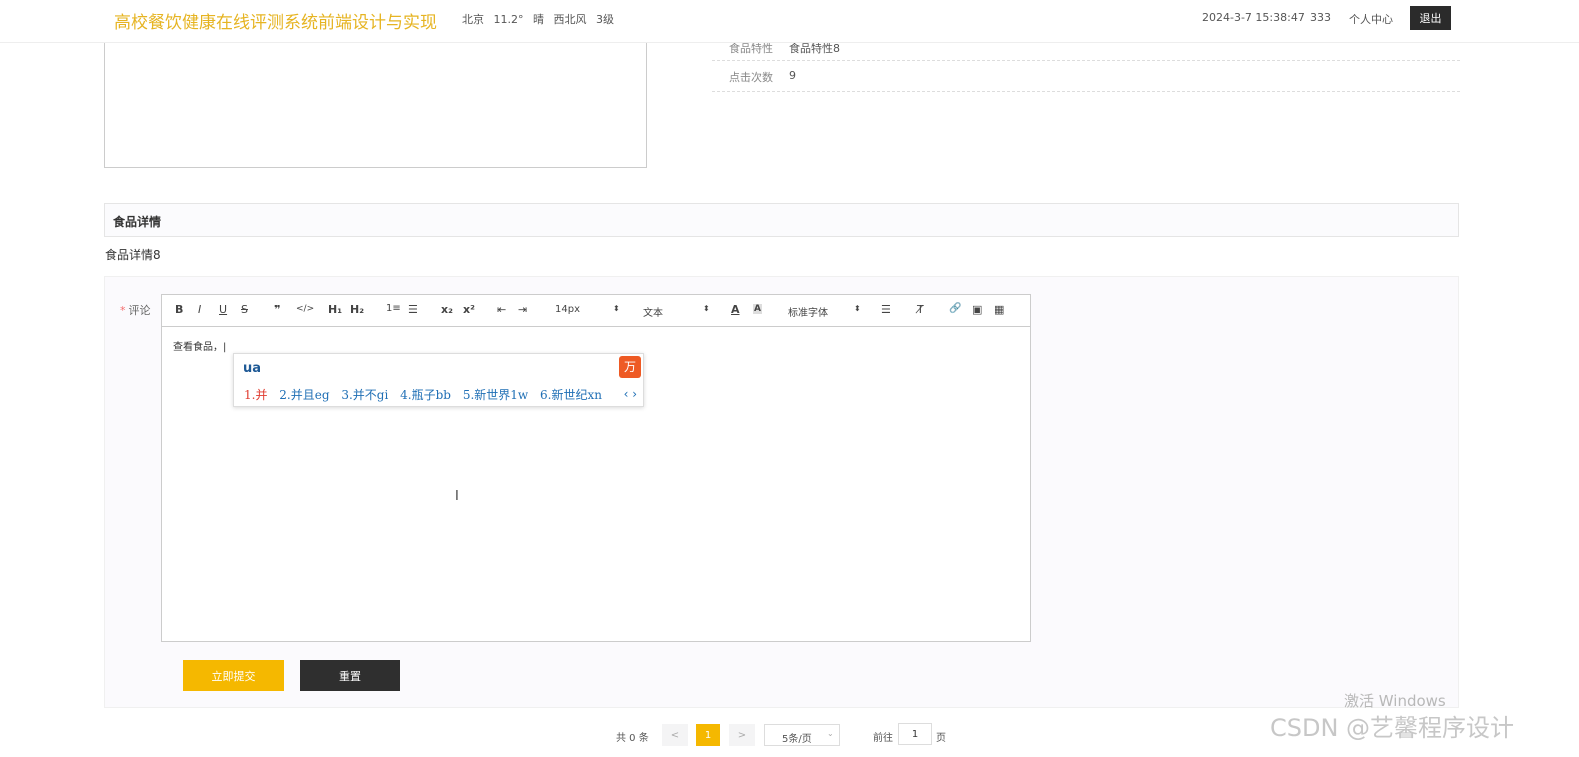 This screenshot has width=1579, height=757. Describe the element at coordinates (630, 394) in the screenshot. I see `ime-page-nav: ‹ ›` at that location.